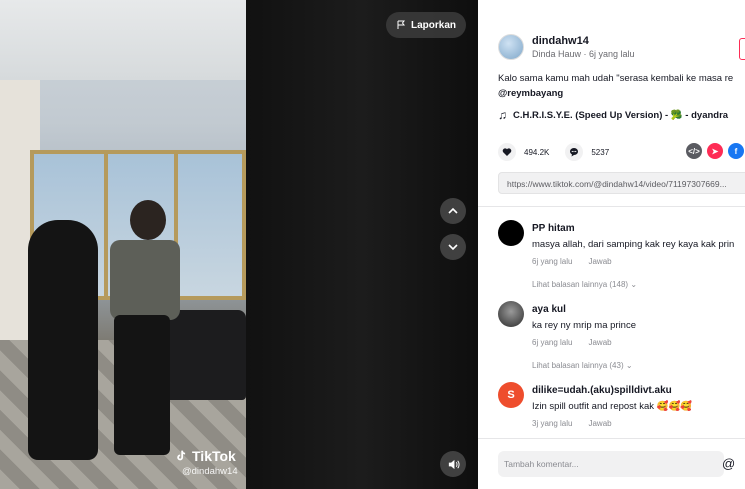 This screenshot has width=745, height=489. What do you see at coordinates (694, 151) in the screenshot?
I see `embed-icon: </>` at bounding box center [694, 151].